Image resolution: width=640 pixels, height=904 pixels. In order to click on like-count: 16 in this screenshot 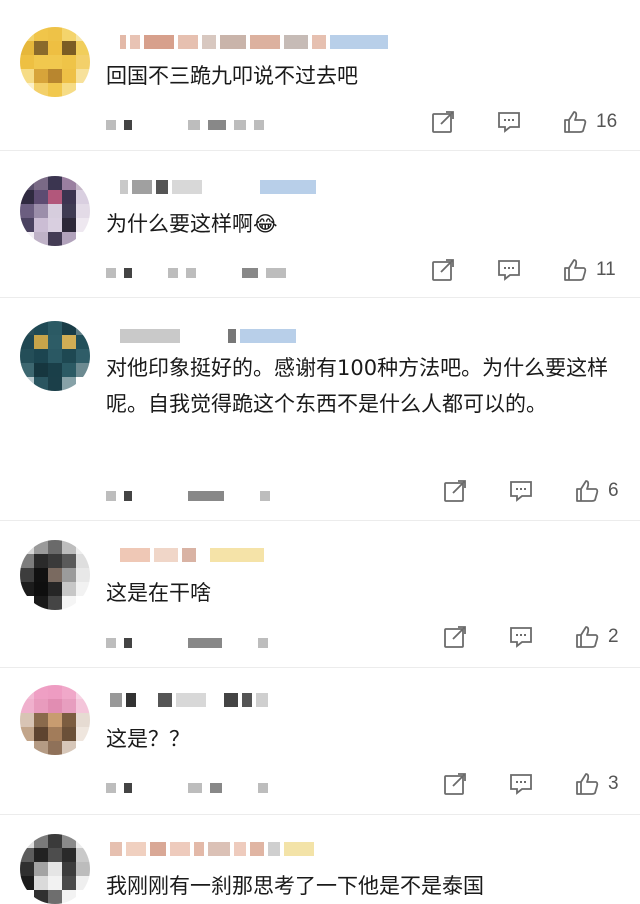, I will do `click(607, 121)`.